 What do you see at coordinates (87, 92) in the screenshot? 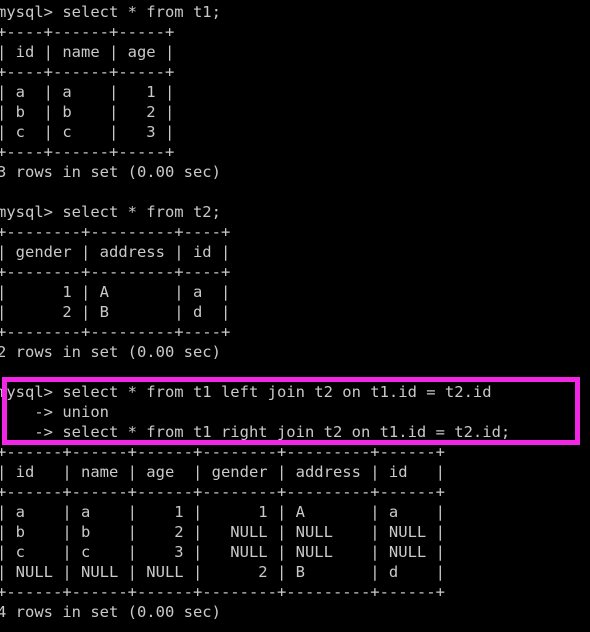
I see `table-row: | a | a | 1 |` at bounding box center [87, 92].